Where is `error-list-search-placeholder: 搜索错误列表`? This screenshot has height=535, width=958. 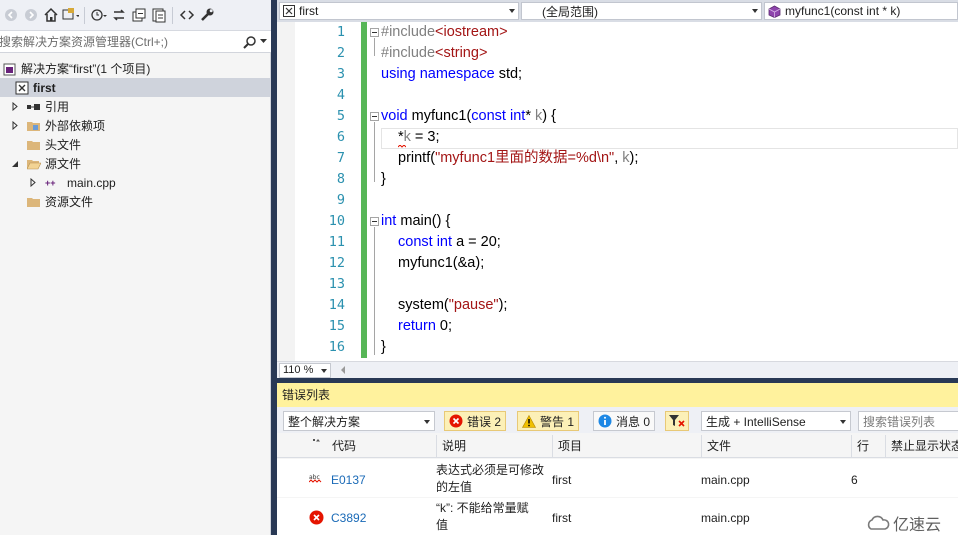 error-list-search-placeholder: 搜索错误列表 is located at coordinates (899, 421).